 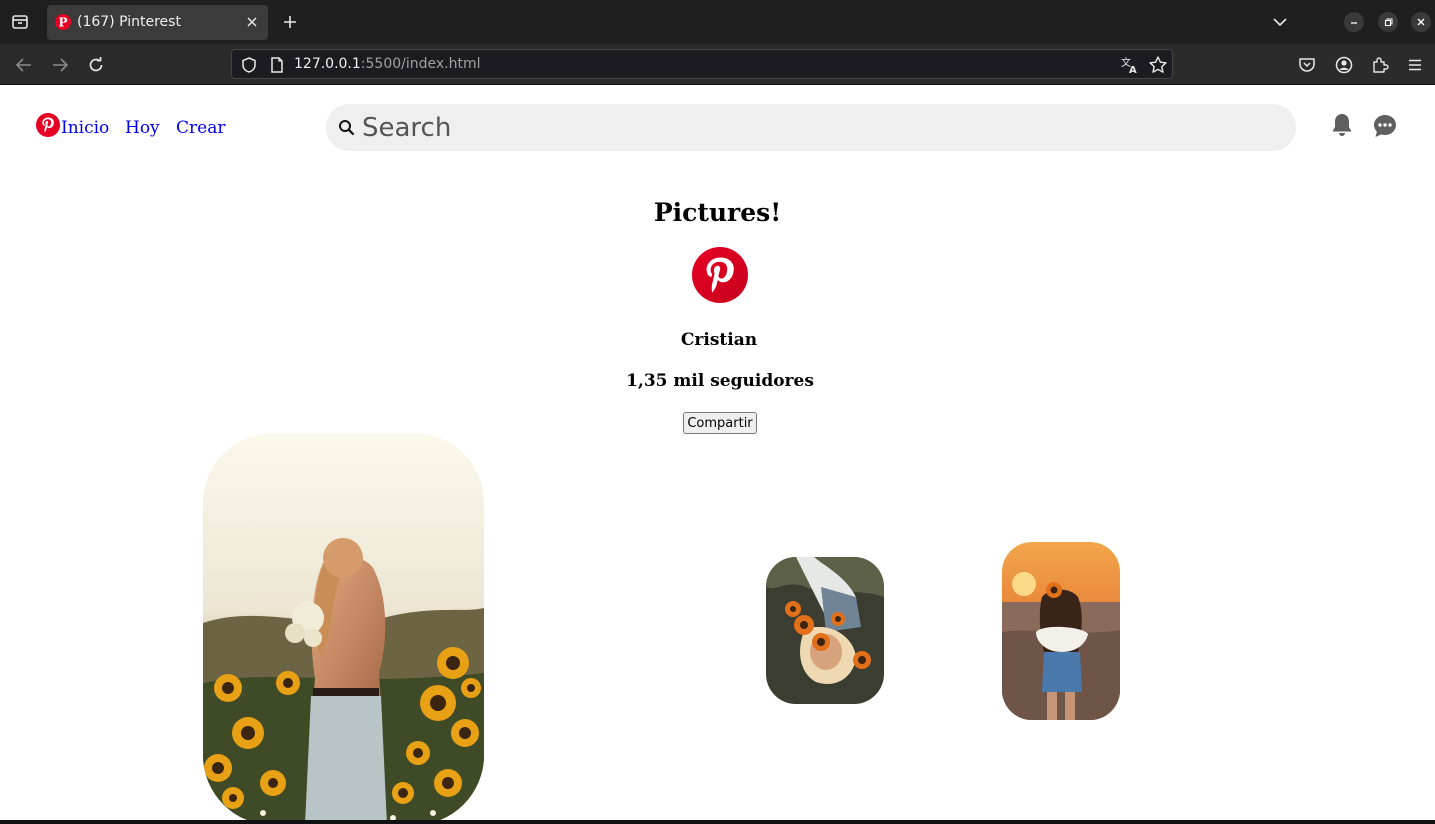 I want to click on profile-name: Cristian, so click(x=719, y=340).